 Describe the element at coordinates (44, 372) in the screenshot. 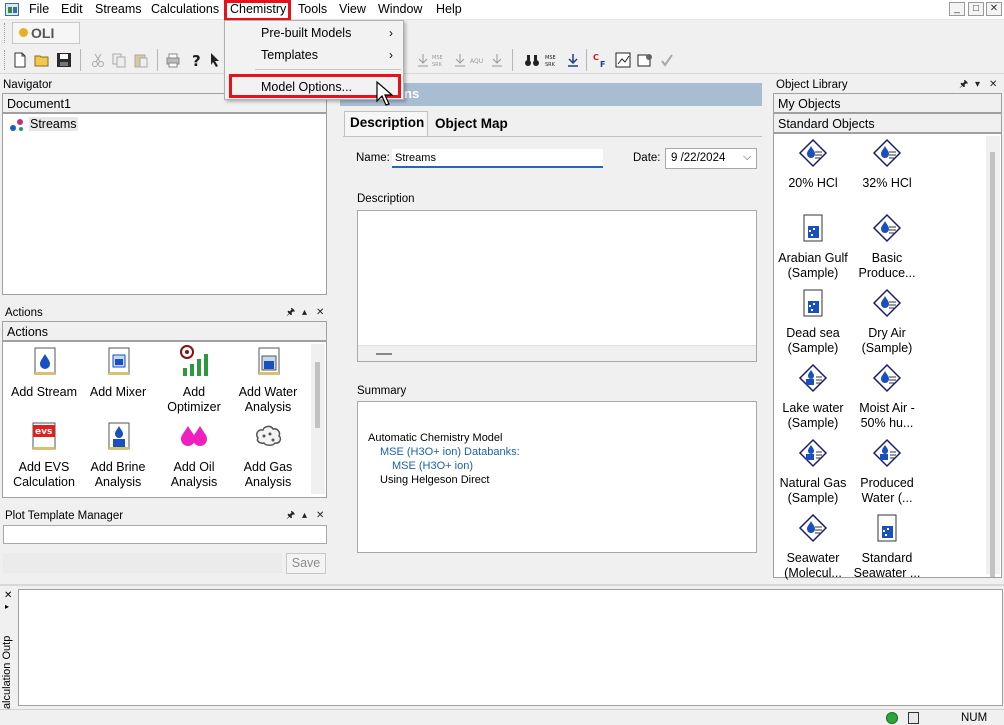

I see `add-stream-action: Add Stream` at that location.